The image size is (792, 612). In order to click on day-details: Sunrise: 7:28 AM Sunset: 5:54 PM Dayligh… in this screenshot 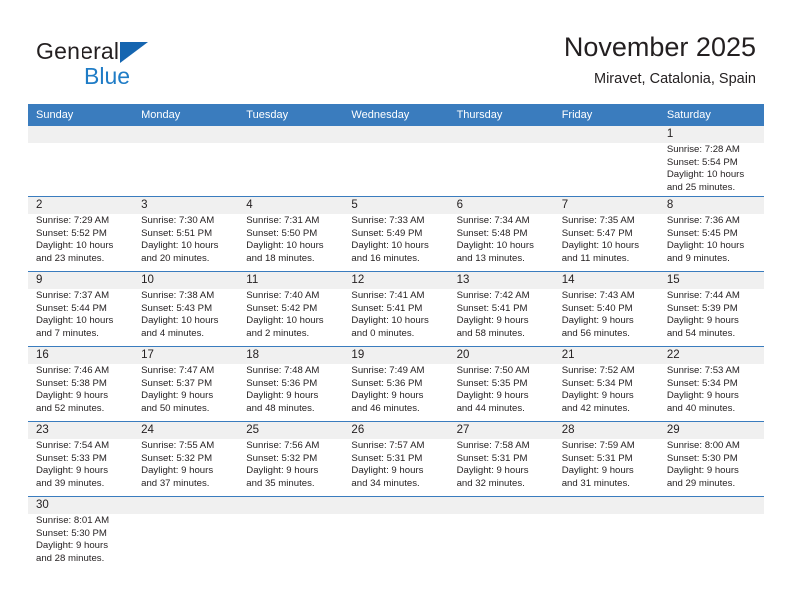, I will do `click(712, 168)`.